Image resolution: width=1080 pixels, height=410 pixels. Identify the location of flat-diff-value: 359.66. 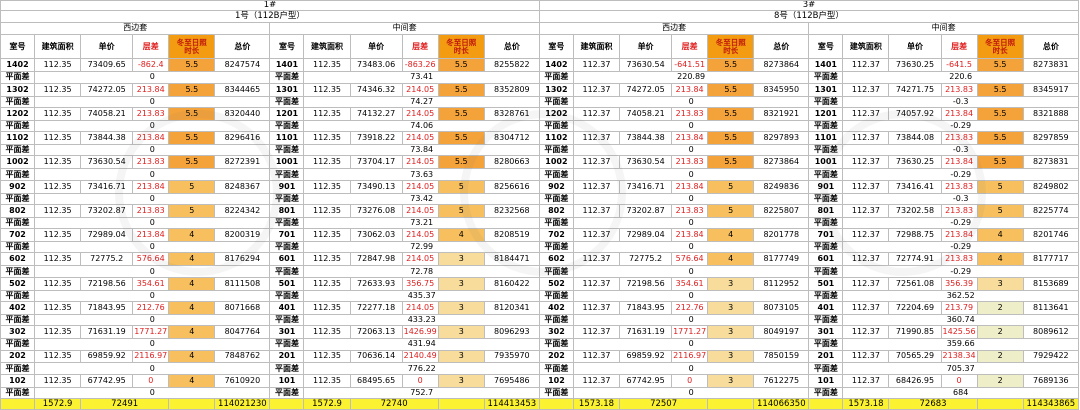
(960, 344).